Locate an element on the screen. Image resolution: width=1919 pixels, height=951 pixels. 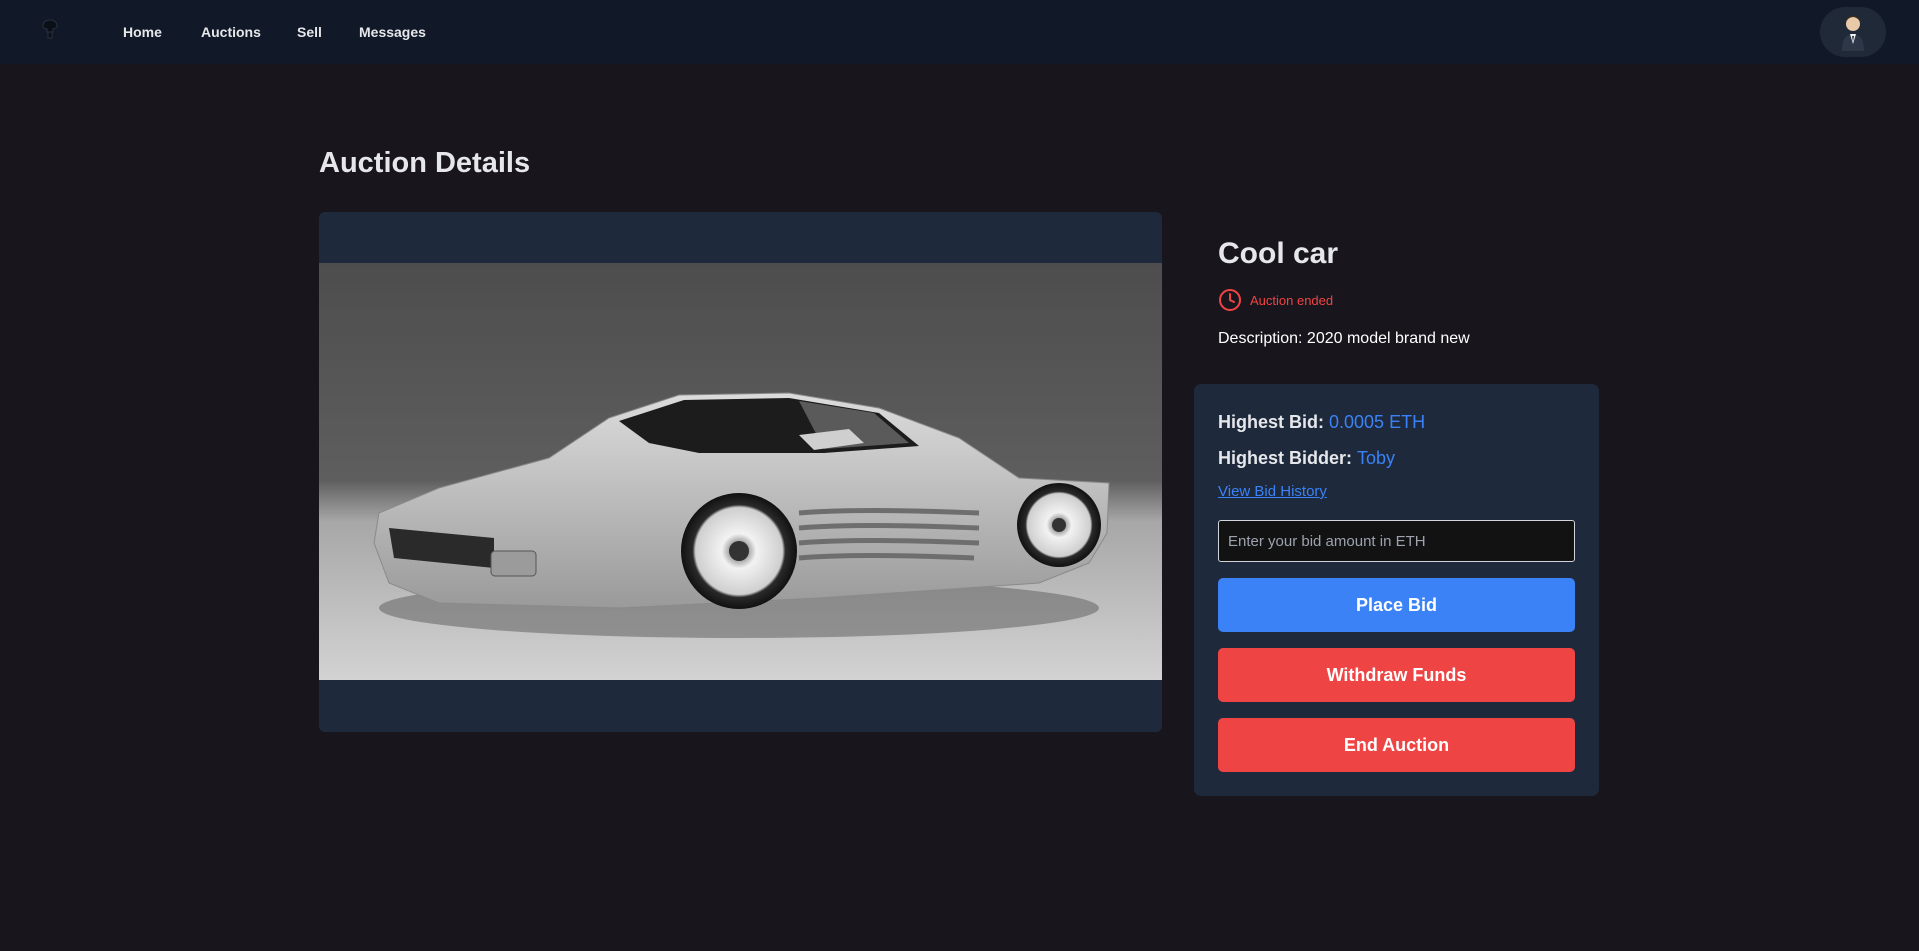
withdraw-funds-button: Withdraw Funds is located at coordinates (1396, 675).